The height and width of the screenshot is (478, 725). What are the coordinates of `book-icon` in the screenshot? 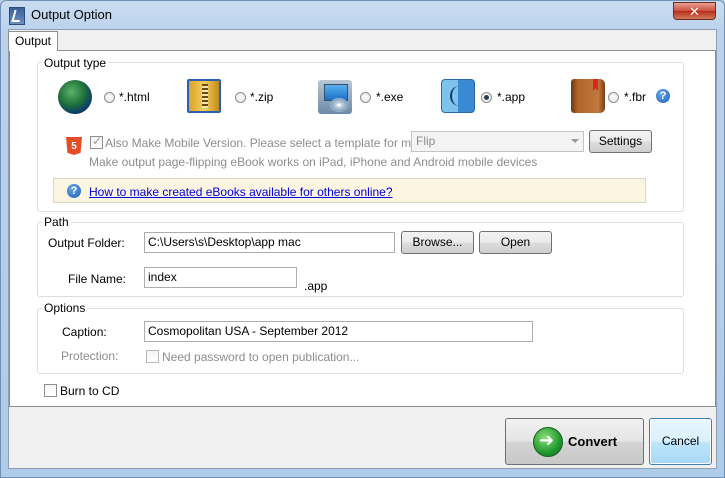 It's located at (588, 96).